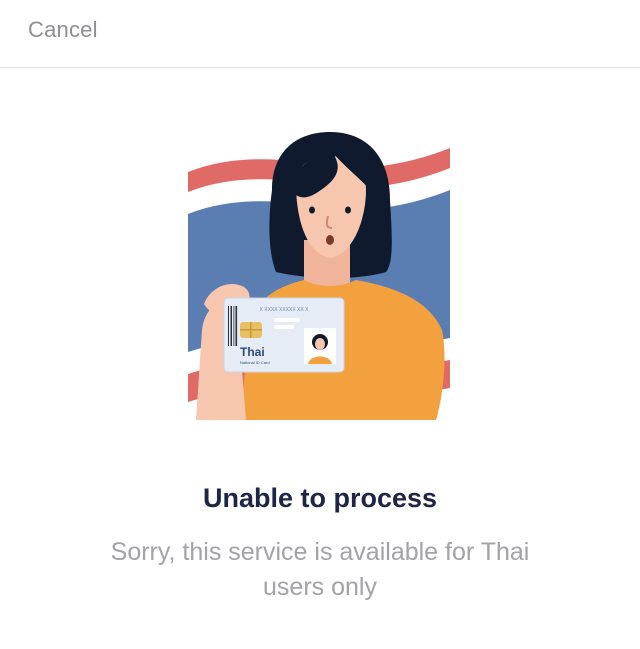 Image resolution: width=640 pixels, height=649 pixels. Describe the element at coordinates (285, 310) in the screenshot. I see `card-number-text: X XXXX XXXXX XX X` at that location.